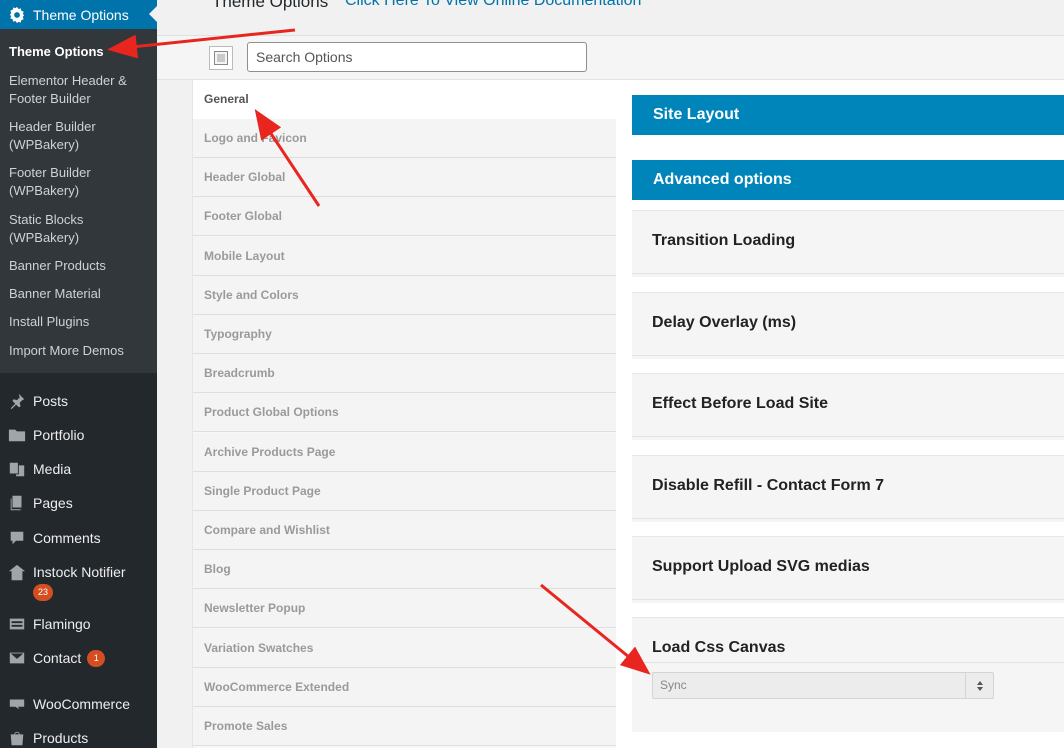  Describe the element at coordinates (405, 687) in the screenshot. I see `tab-woocommerce-extended: WooCommerce Extended` at that location.